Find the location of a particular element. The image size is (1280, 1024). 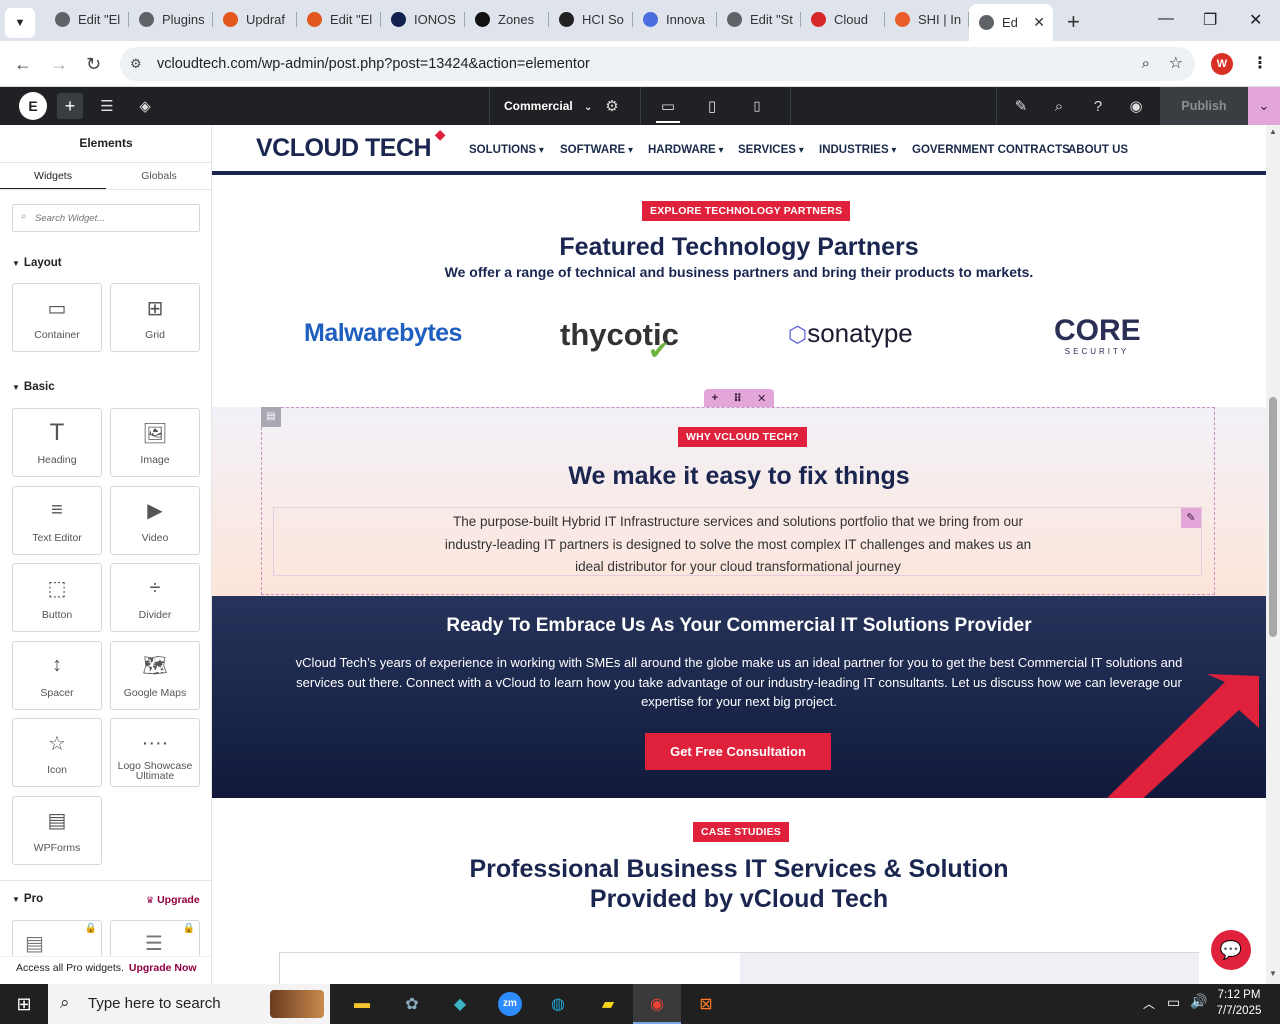

site-nav-item: ABOUT US is located at coordinates (1098, 150).